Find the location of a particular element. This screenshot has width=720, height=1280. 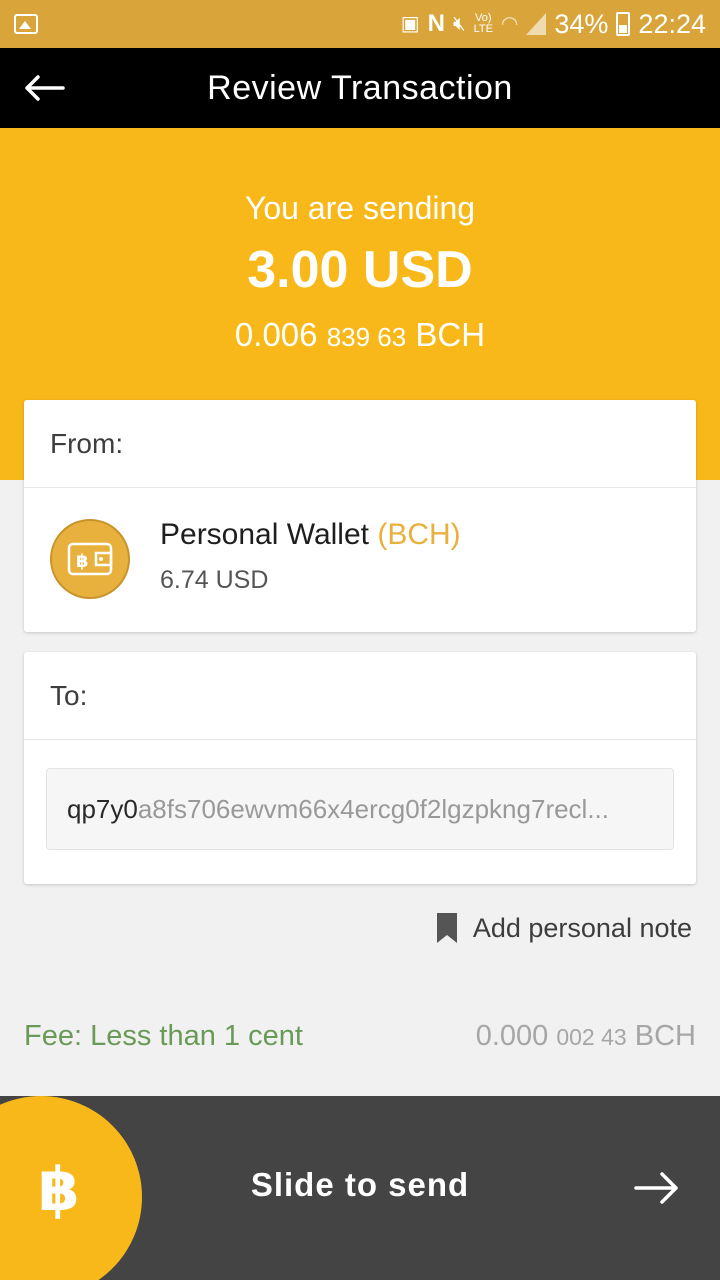

mute-icon: 🔇︎ is located at coordinates (459, 24).